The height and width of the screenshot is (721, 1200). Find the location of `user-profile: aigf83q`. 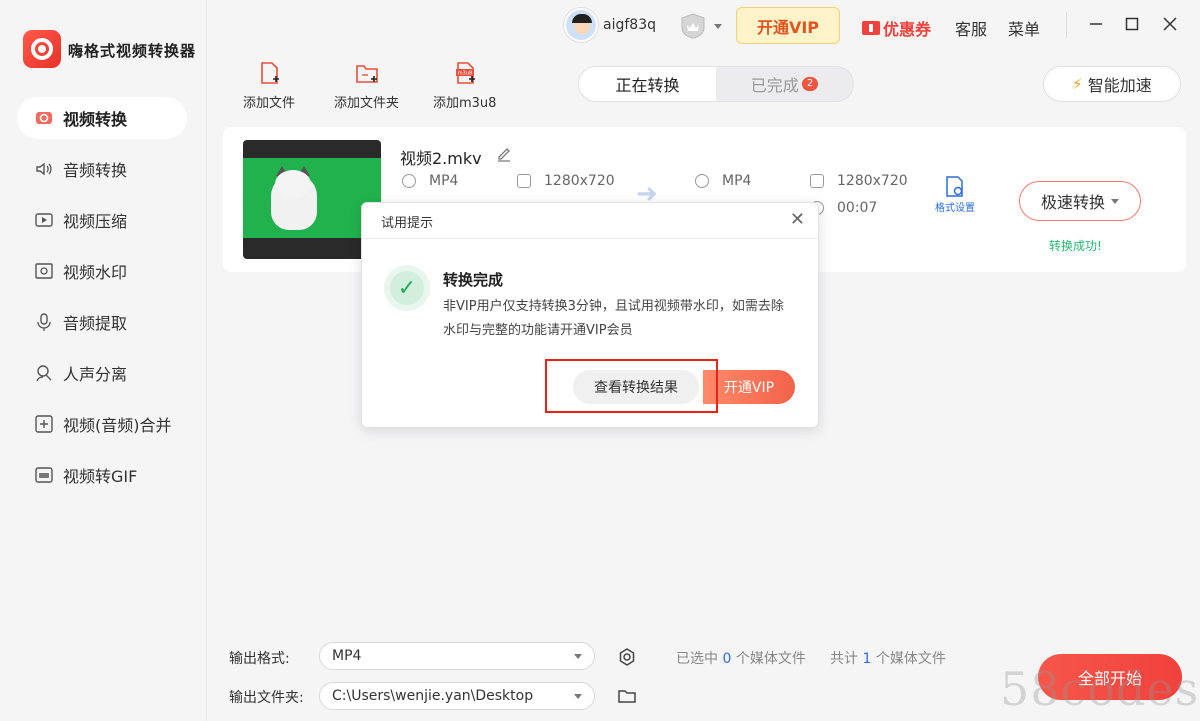

user-profile: aigf83q is located at coordinates (610, 25).